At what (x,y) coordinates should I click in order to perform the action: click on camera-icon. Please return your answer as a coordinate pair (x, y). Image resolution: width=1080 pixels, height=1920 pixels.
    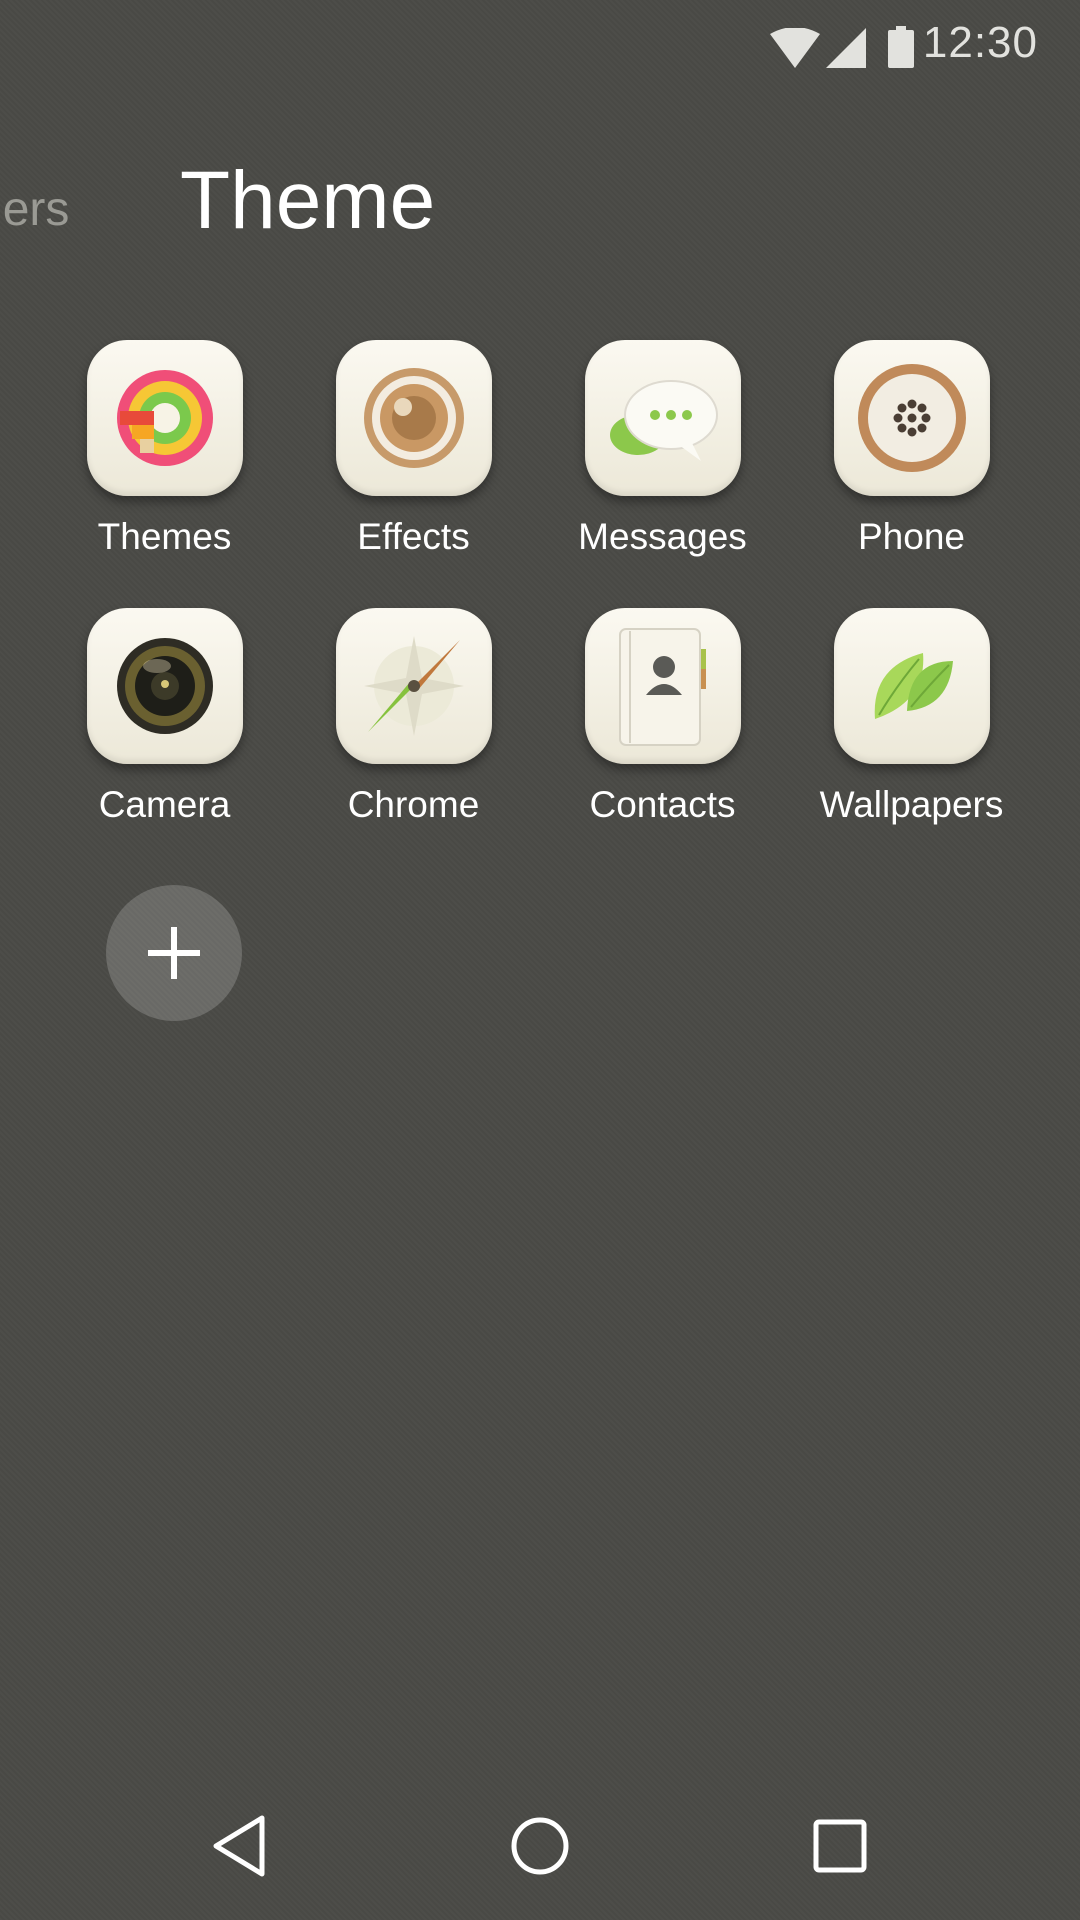
    Looking at the image, I should click on (164, 686).